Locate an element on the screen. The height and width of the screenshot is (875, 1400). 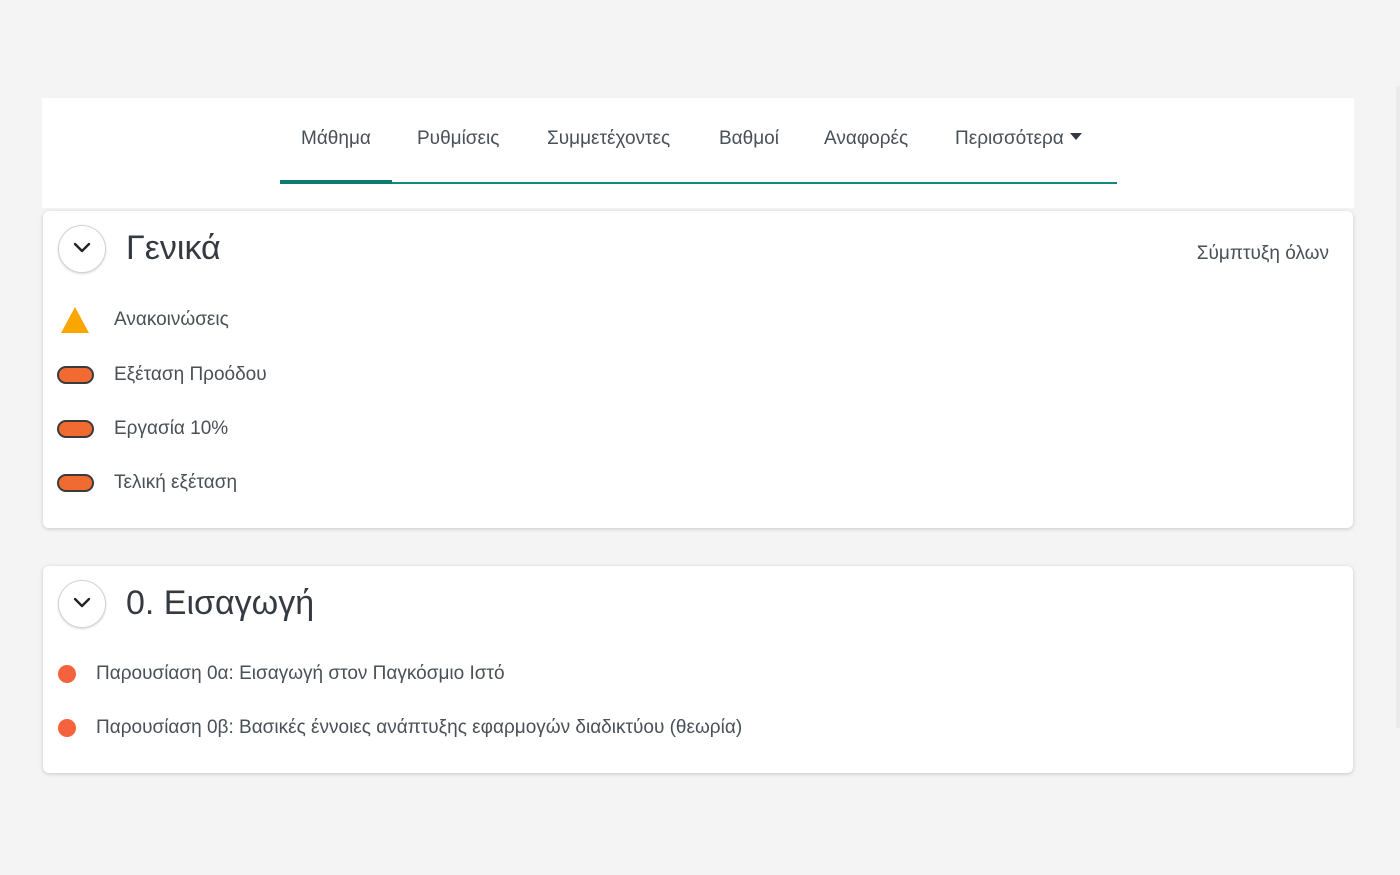
activity-label: Εργασία 10% is located at coordinates (171, 428).